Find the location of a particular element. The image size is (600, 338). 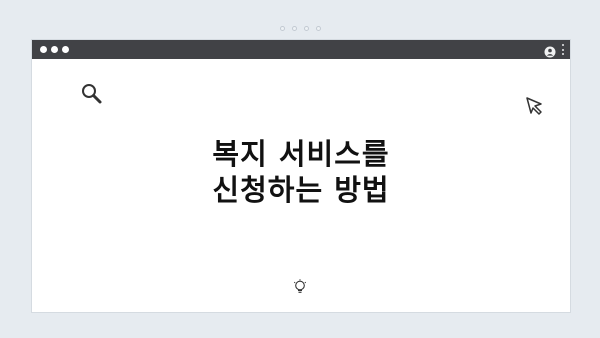

close-dot-icon is located at coordinates (43, 49).